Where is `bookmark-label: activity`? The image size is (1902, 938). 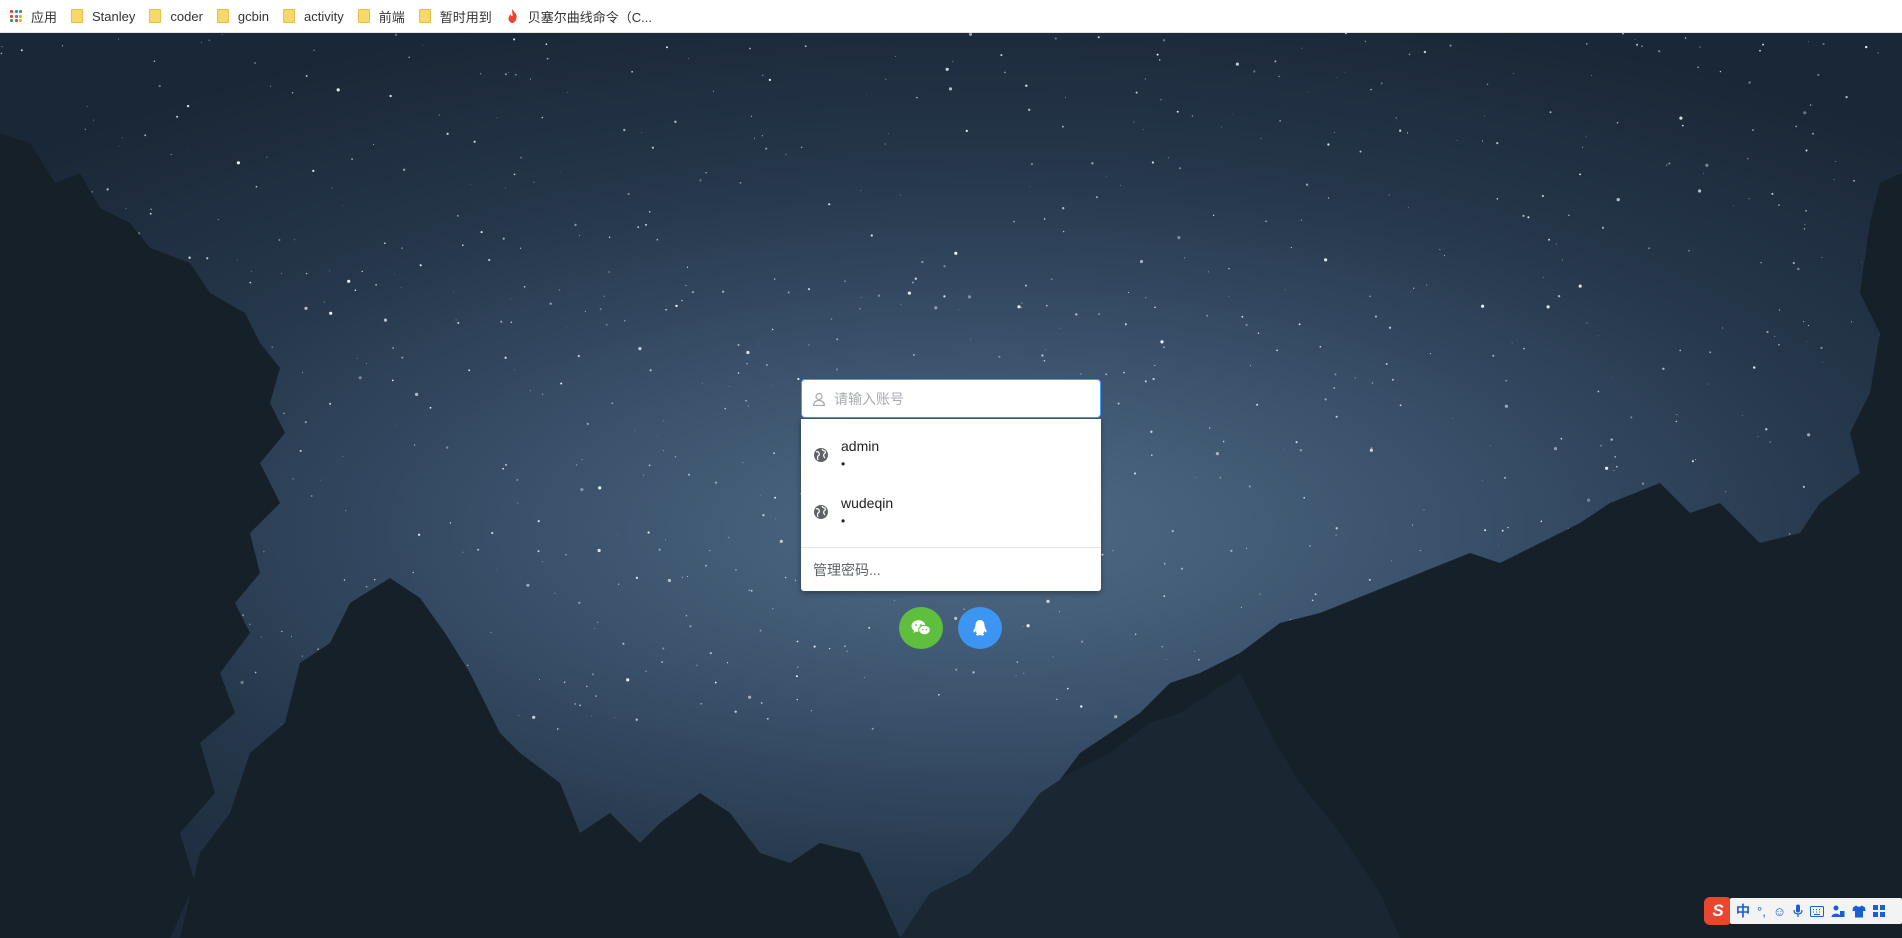
bookmark-label: activity is located at coordinates (324, 16).